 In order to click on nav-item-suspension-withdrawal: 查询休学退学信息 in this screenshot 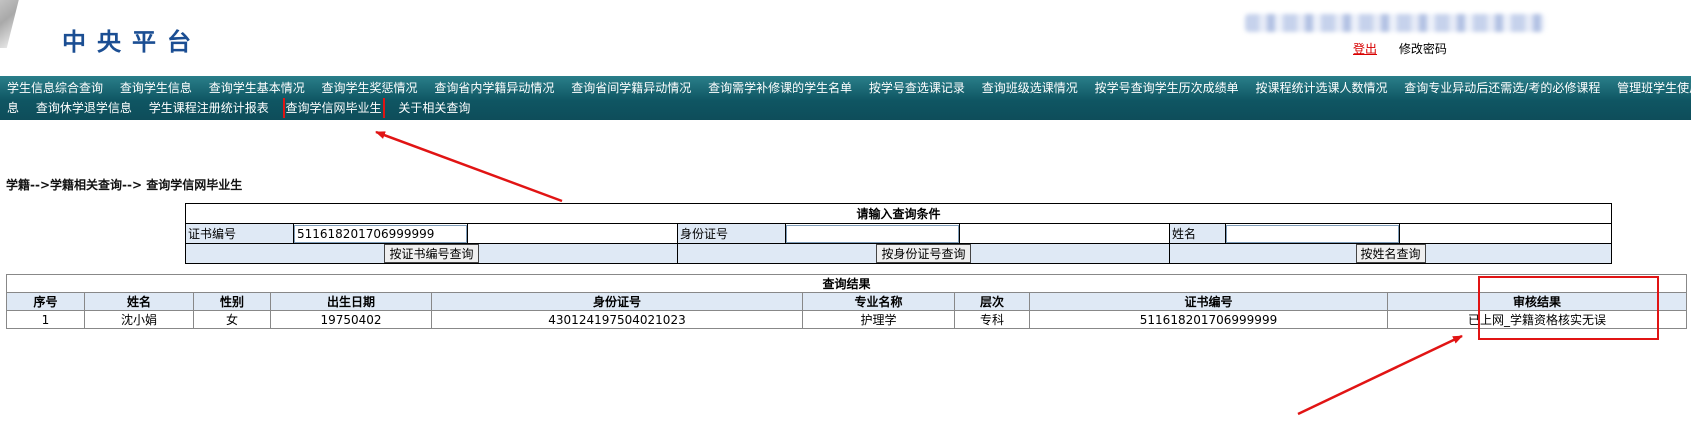, I will do `click(84, 108)`.